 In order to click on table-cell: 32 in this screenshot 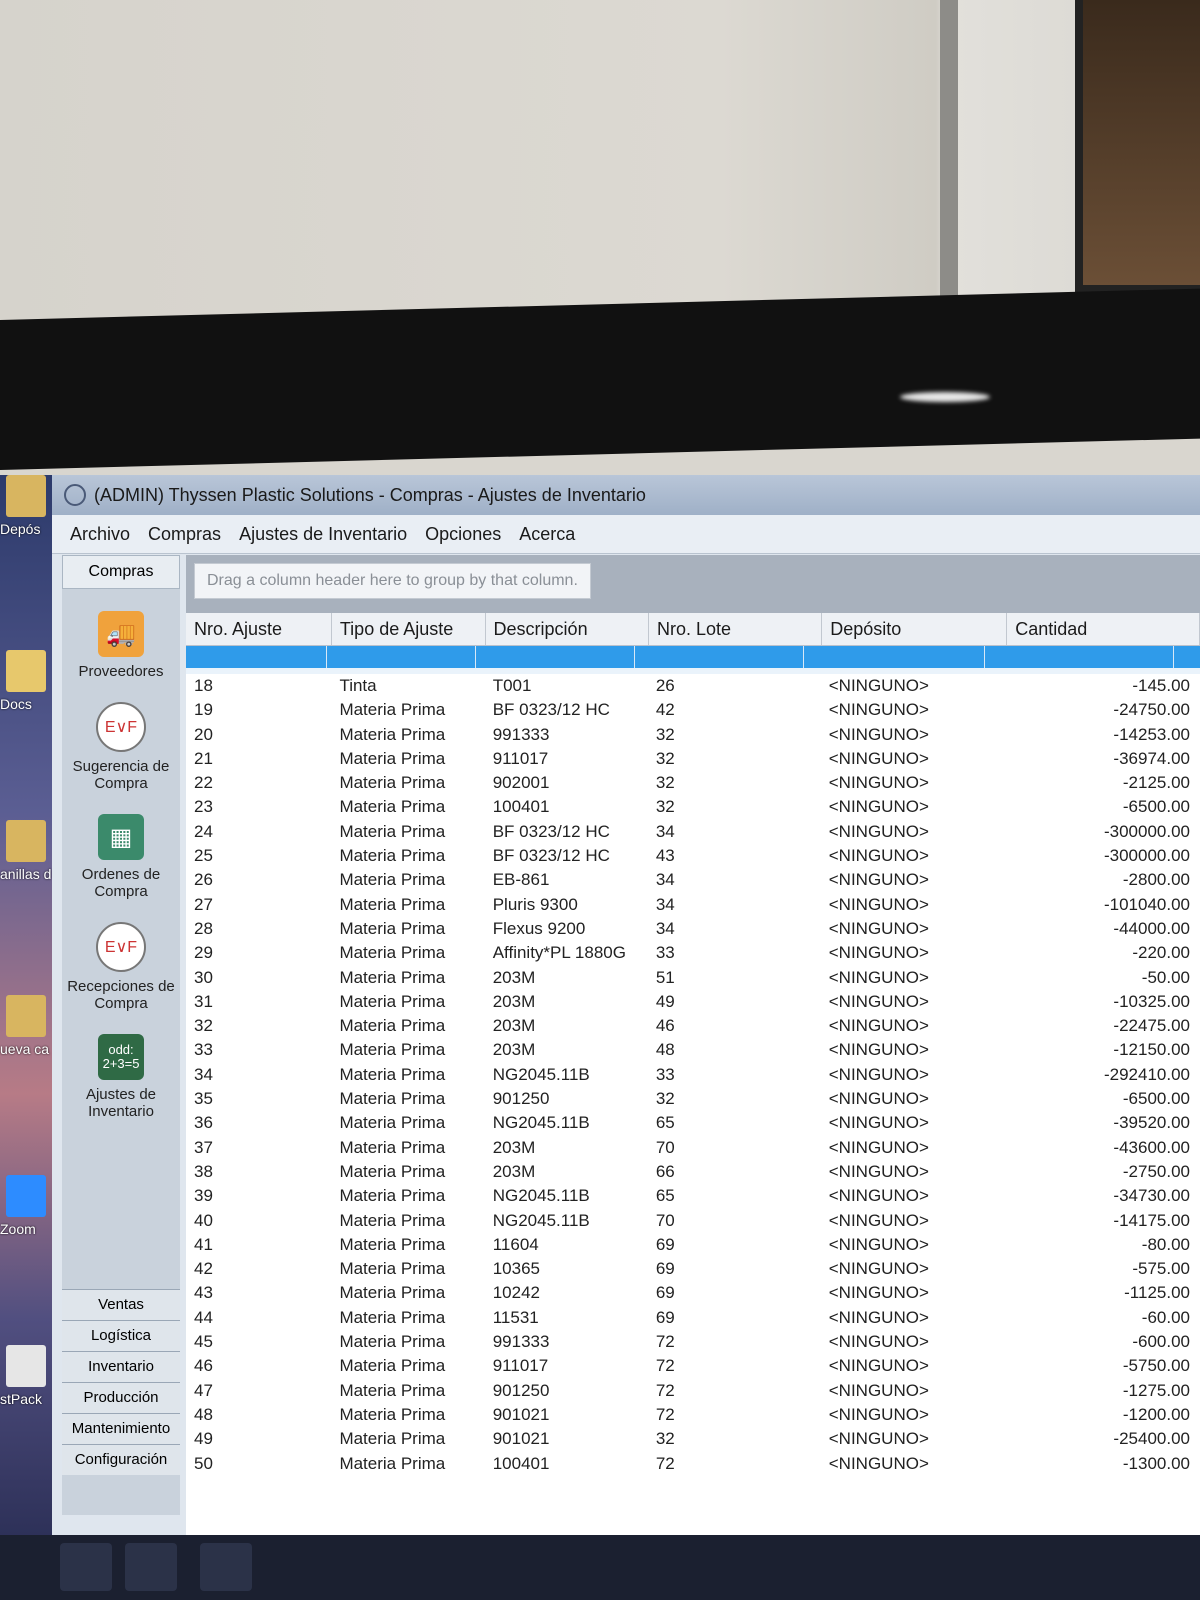, I will do `click(665, 1439)`.